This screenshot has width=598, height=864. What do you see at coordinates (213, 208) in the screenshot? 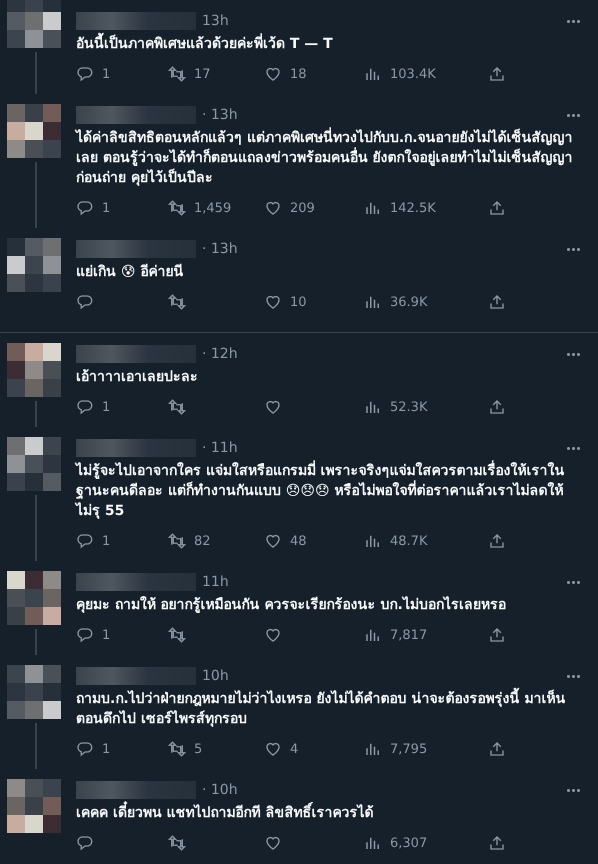
I see `repost-count: 1,459` at bounding box center [213, 208].